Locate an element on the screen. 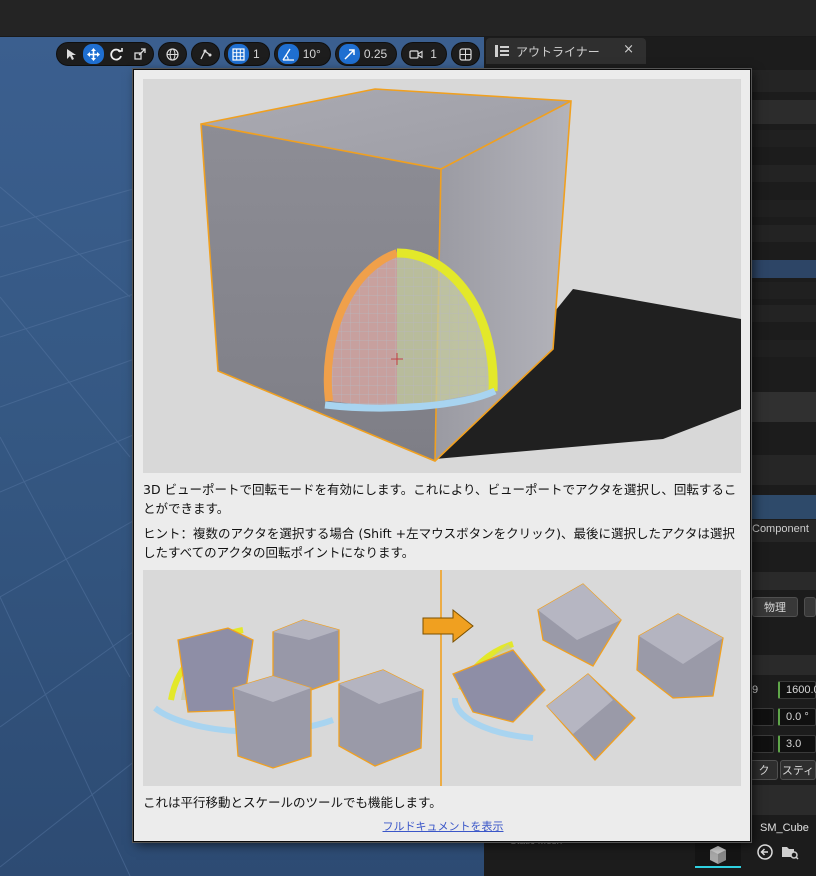 This screenshot has width=816, height=876. grid-snap-group: 1 is located at coordinates (247, 54).